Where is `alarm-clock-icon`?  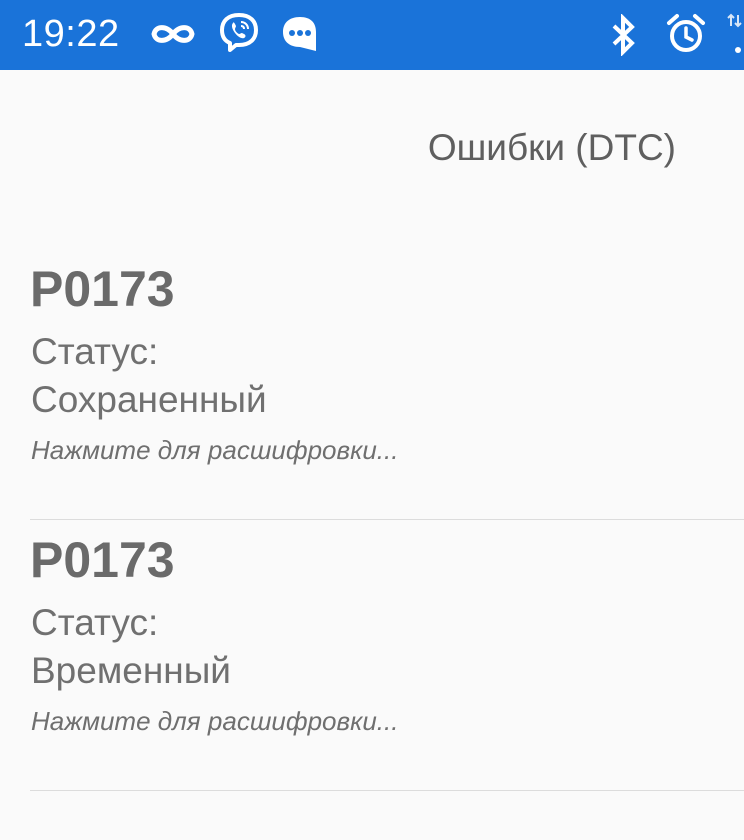
alarm-clock-icon is located at coordinates (684, 32).